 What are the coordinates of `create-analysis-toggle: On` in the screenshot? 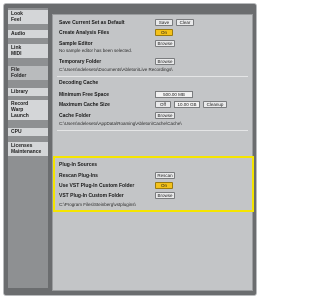 It's located at (164, 32).